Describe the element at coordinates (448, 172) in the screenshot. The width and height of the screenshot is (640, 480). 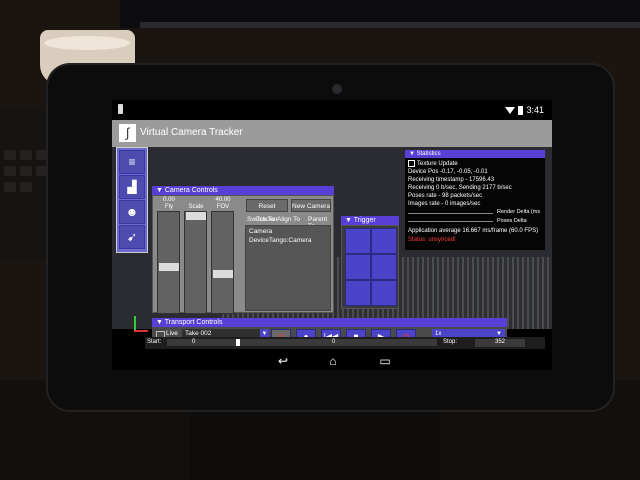
I see `stat-line: Device Pos -0.17, -0.05, -0.01` at that location.